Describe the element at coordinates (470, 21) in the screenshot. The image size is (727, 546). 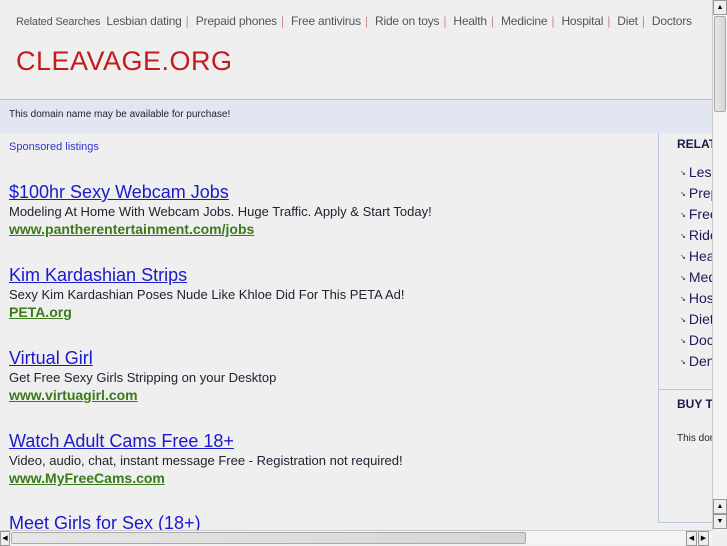
I see `top-link-health: Health` at that location.